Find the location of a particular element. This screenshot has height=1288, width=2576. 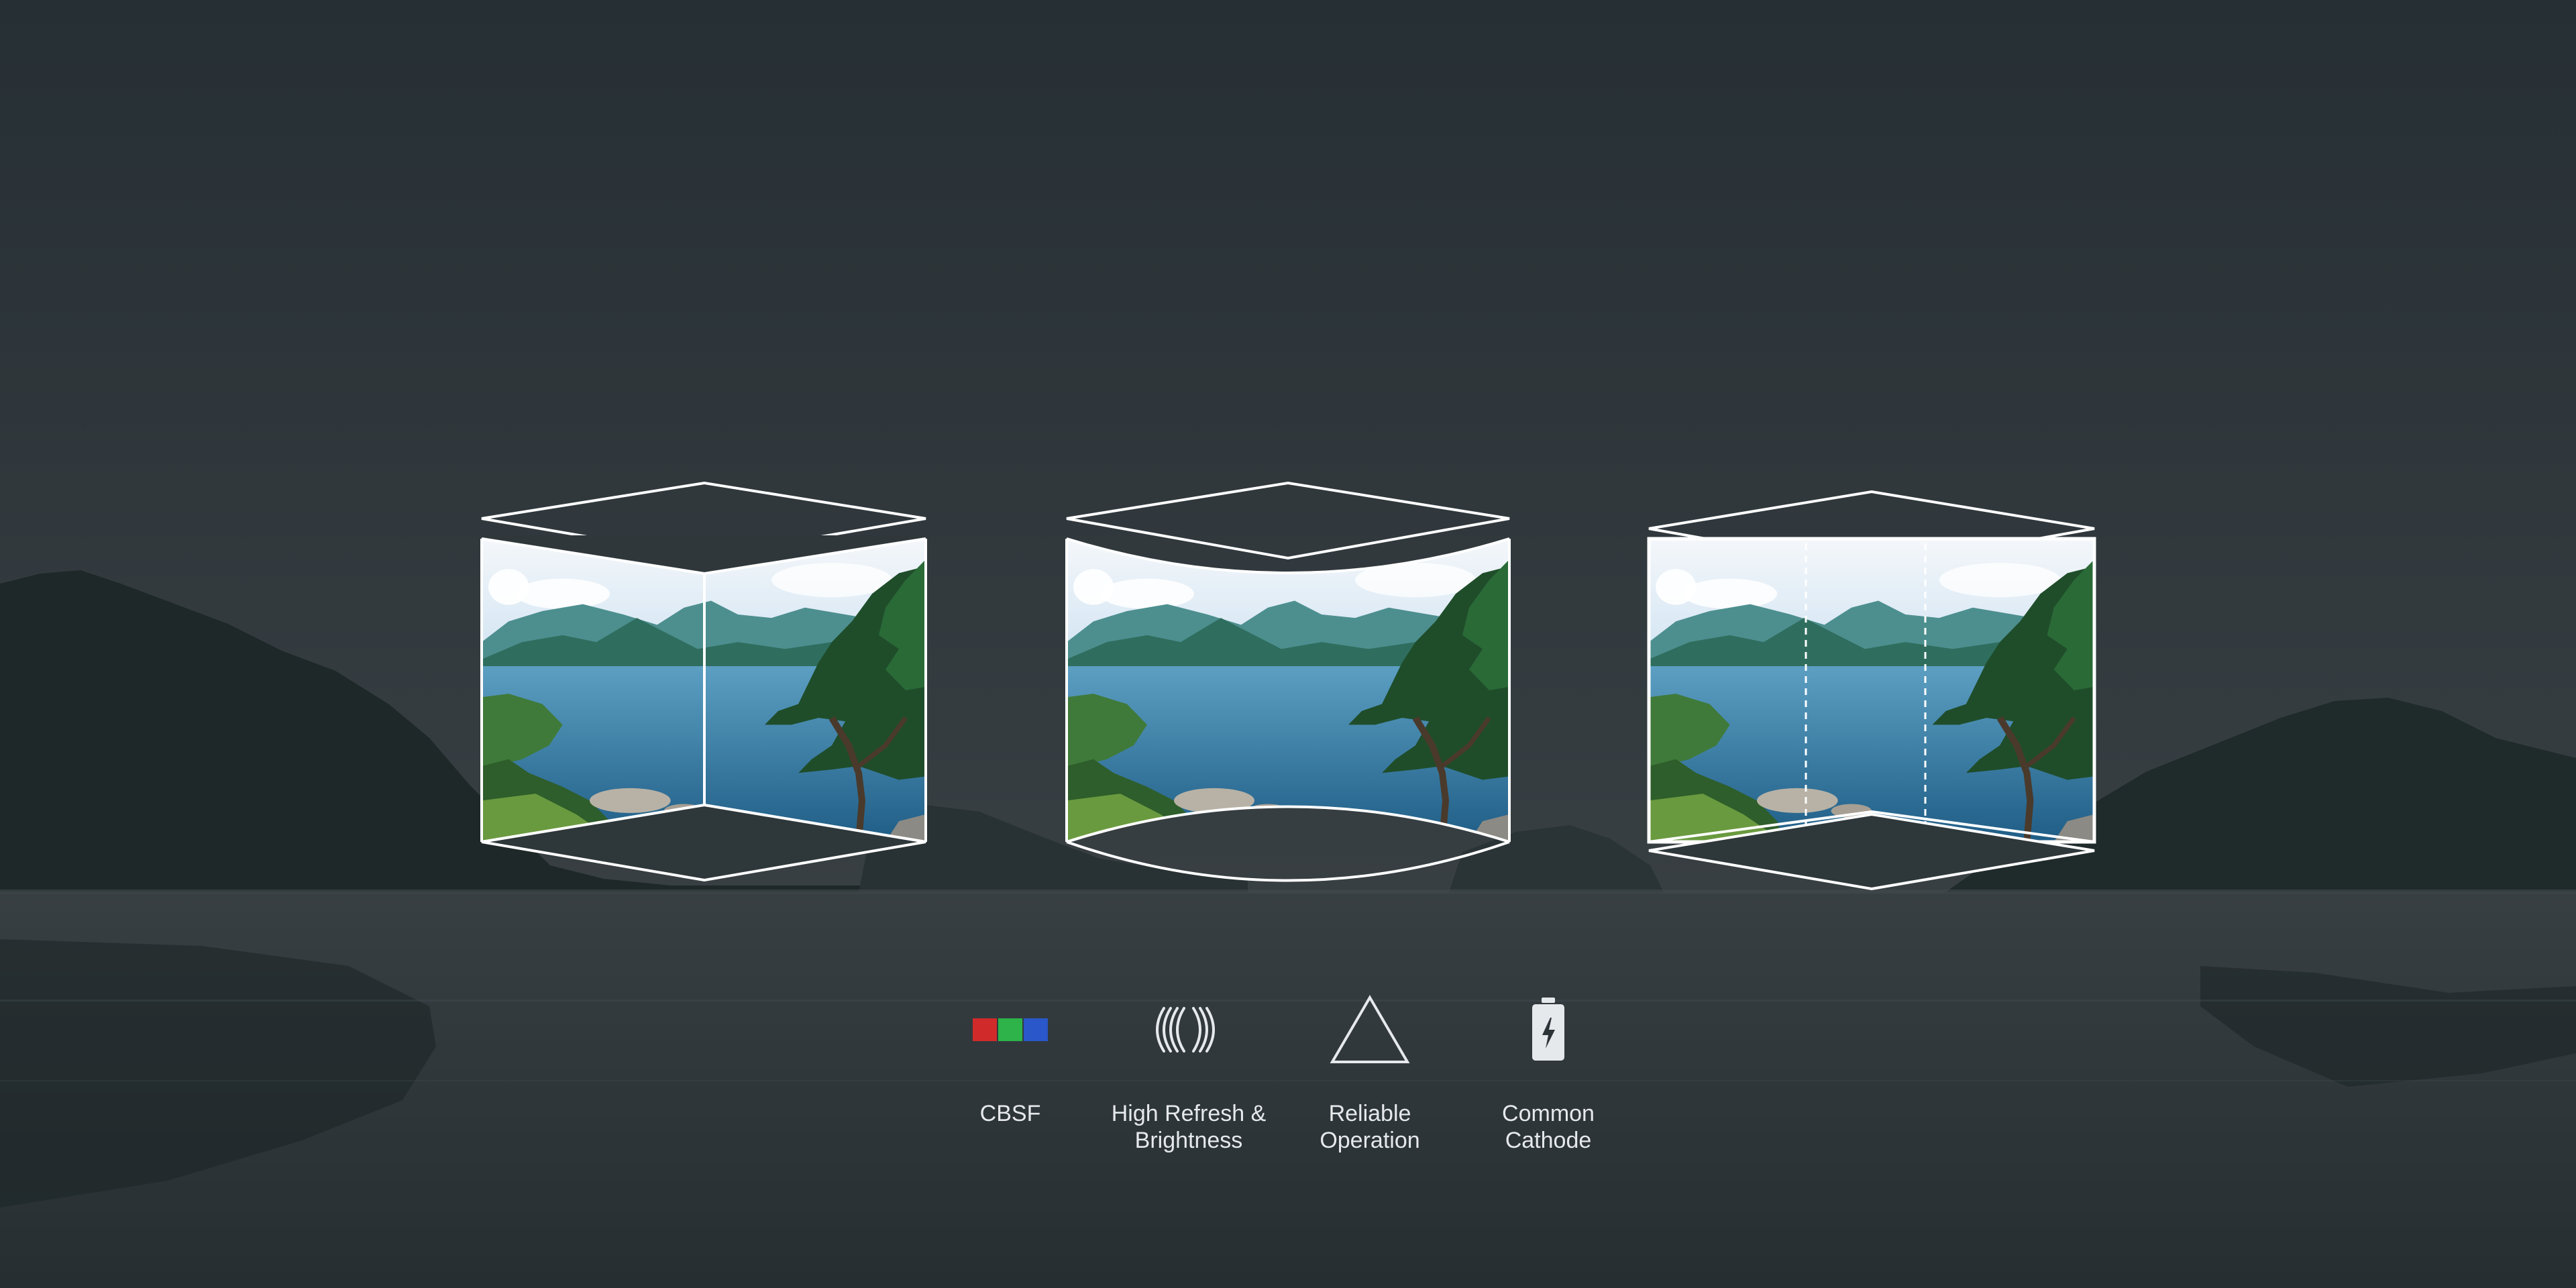

battery-bolt-icon is located at coordinates (1548, 1030).